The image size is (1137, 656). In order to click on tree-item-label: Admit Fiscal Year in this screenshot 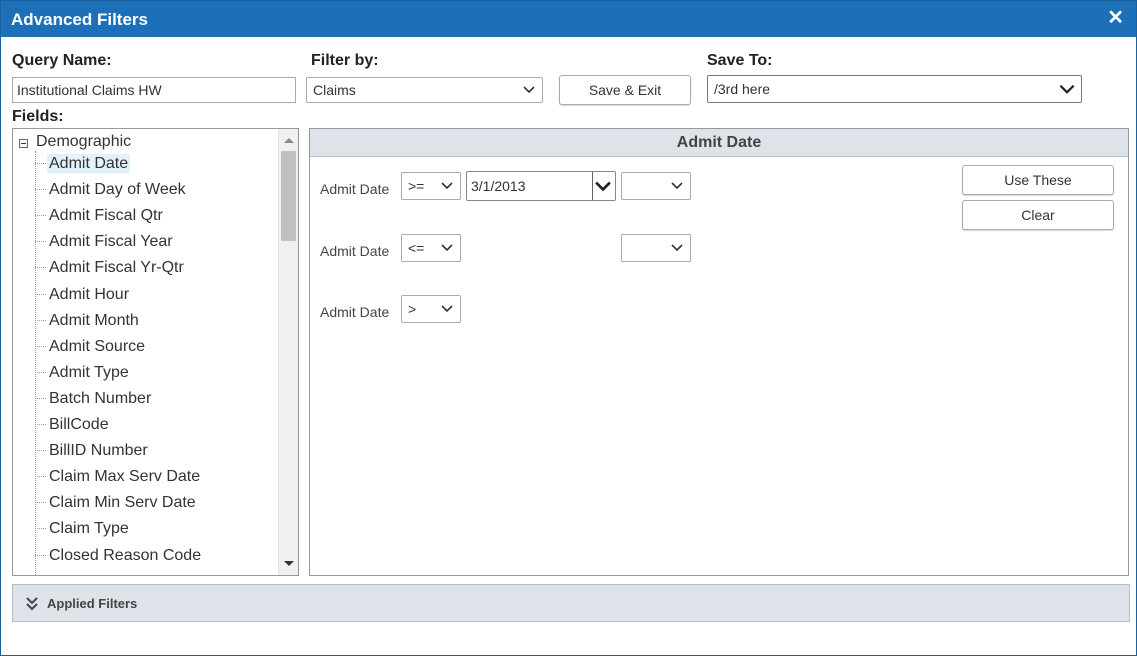, I will do `click(111, 241)`.